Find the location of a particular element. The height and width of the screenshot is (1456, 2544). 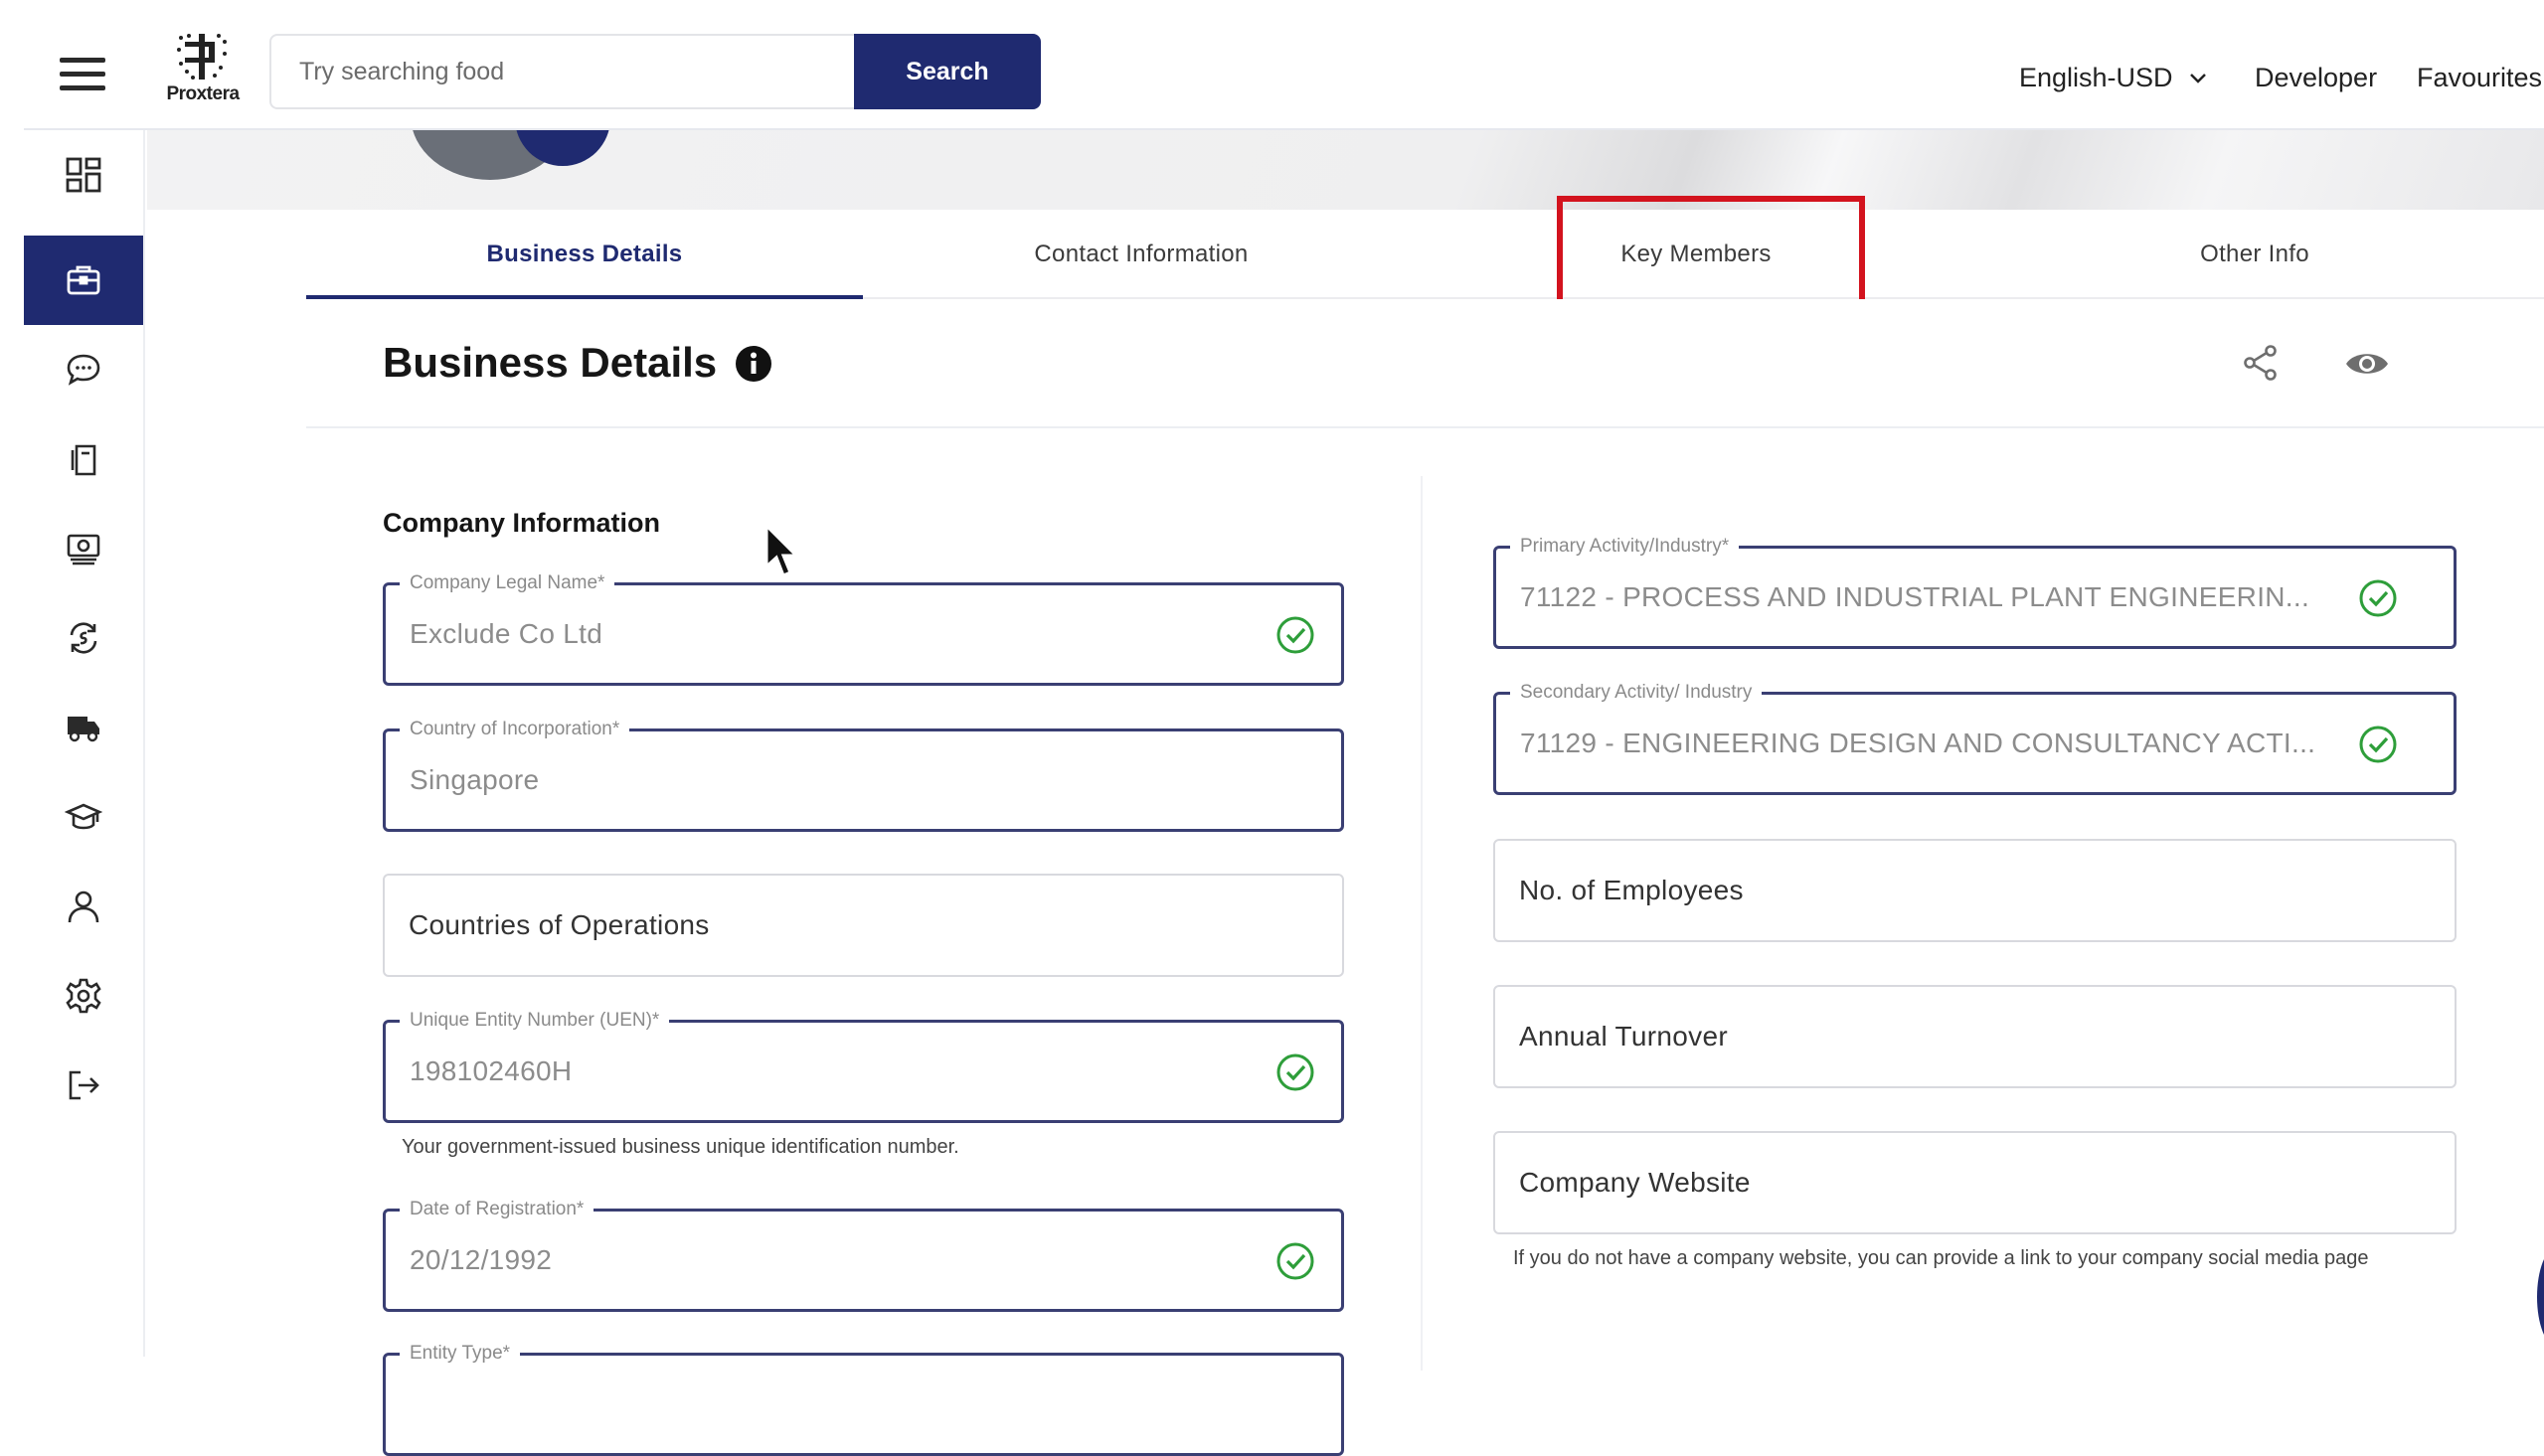

country-of-incorporation-field: Country of Incorporation* Singapore is located at coordinates (863, 775).